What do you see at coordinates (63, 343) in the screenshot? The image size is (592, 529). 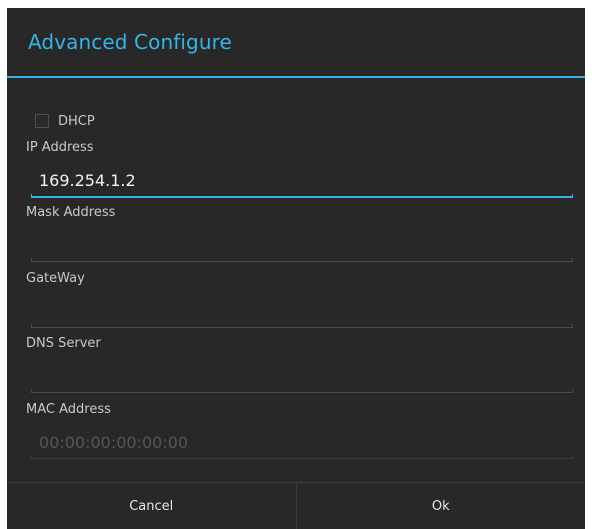 I see `dns-server-label: DNS Server` at bounding box center [63, 343].